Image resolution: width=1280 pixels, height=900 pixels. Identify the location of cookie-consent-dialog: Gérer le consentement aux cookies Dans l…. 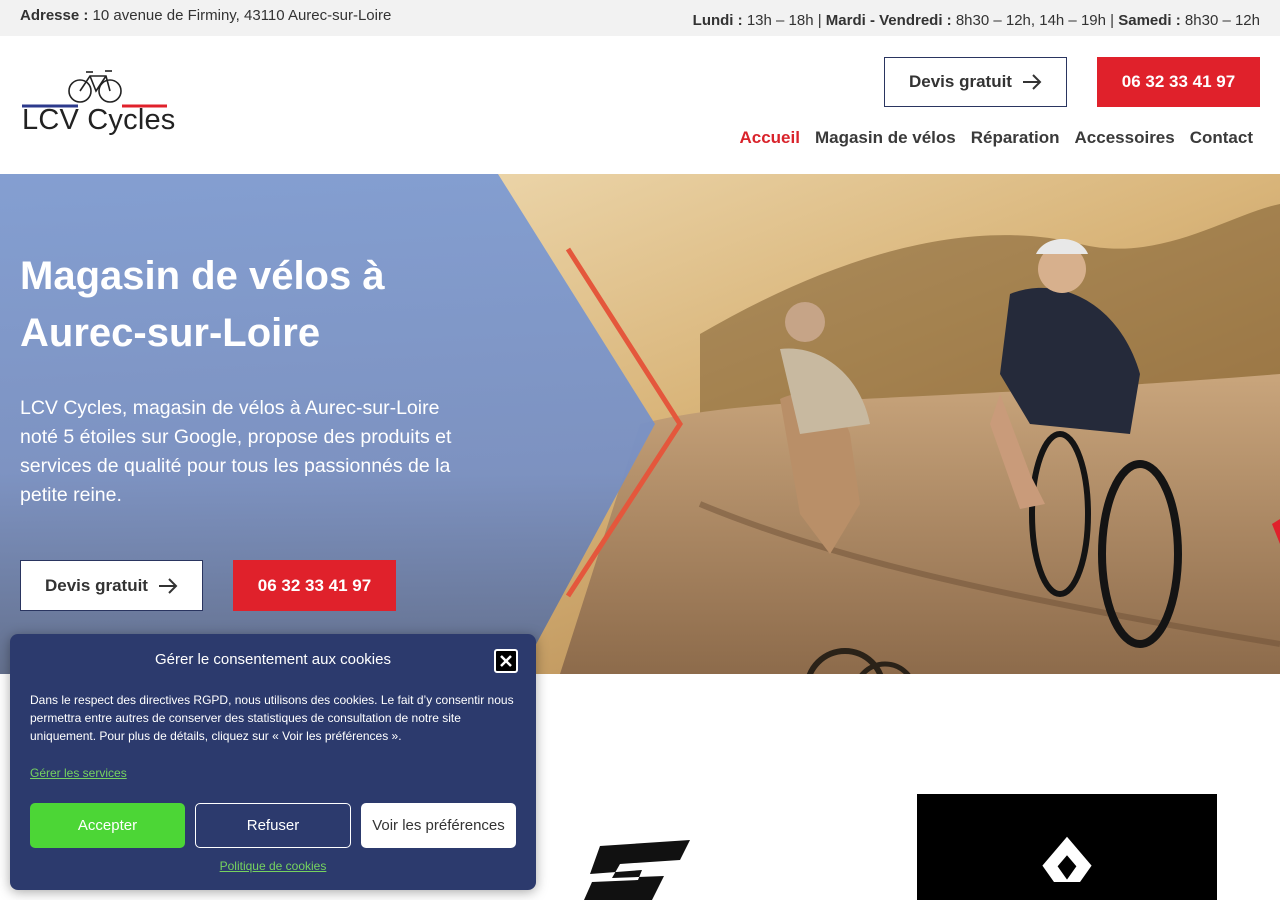
(273, 762).